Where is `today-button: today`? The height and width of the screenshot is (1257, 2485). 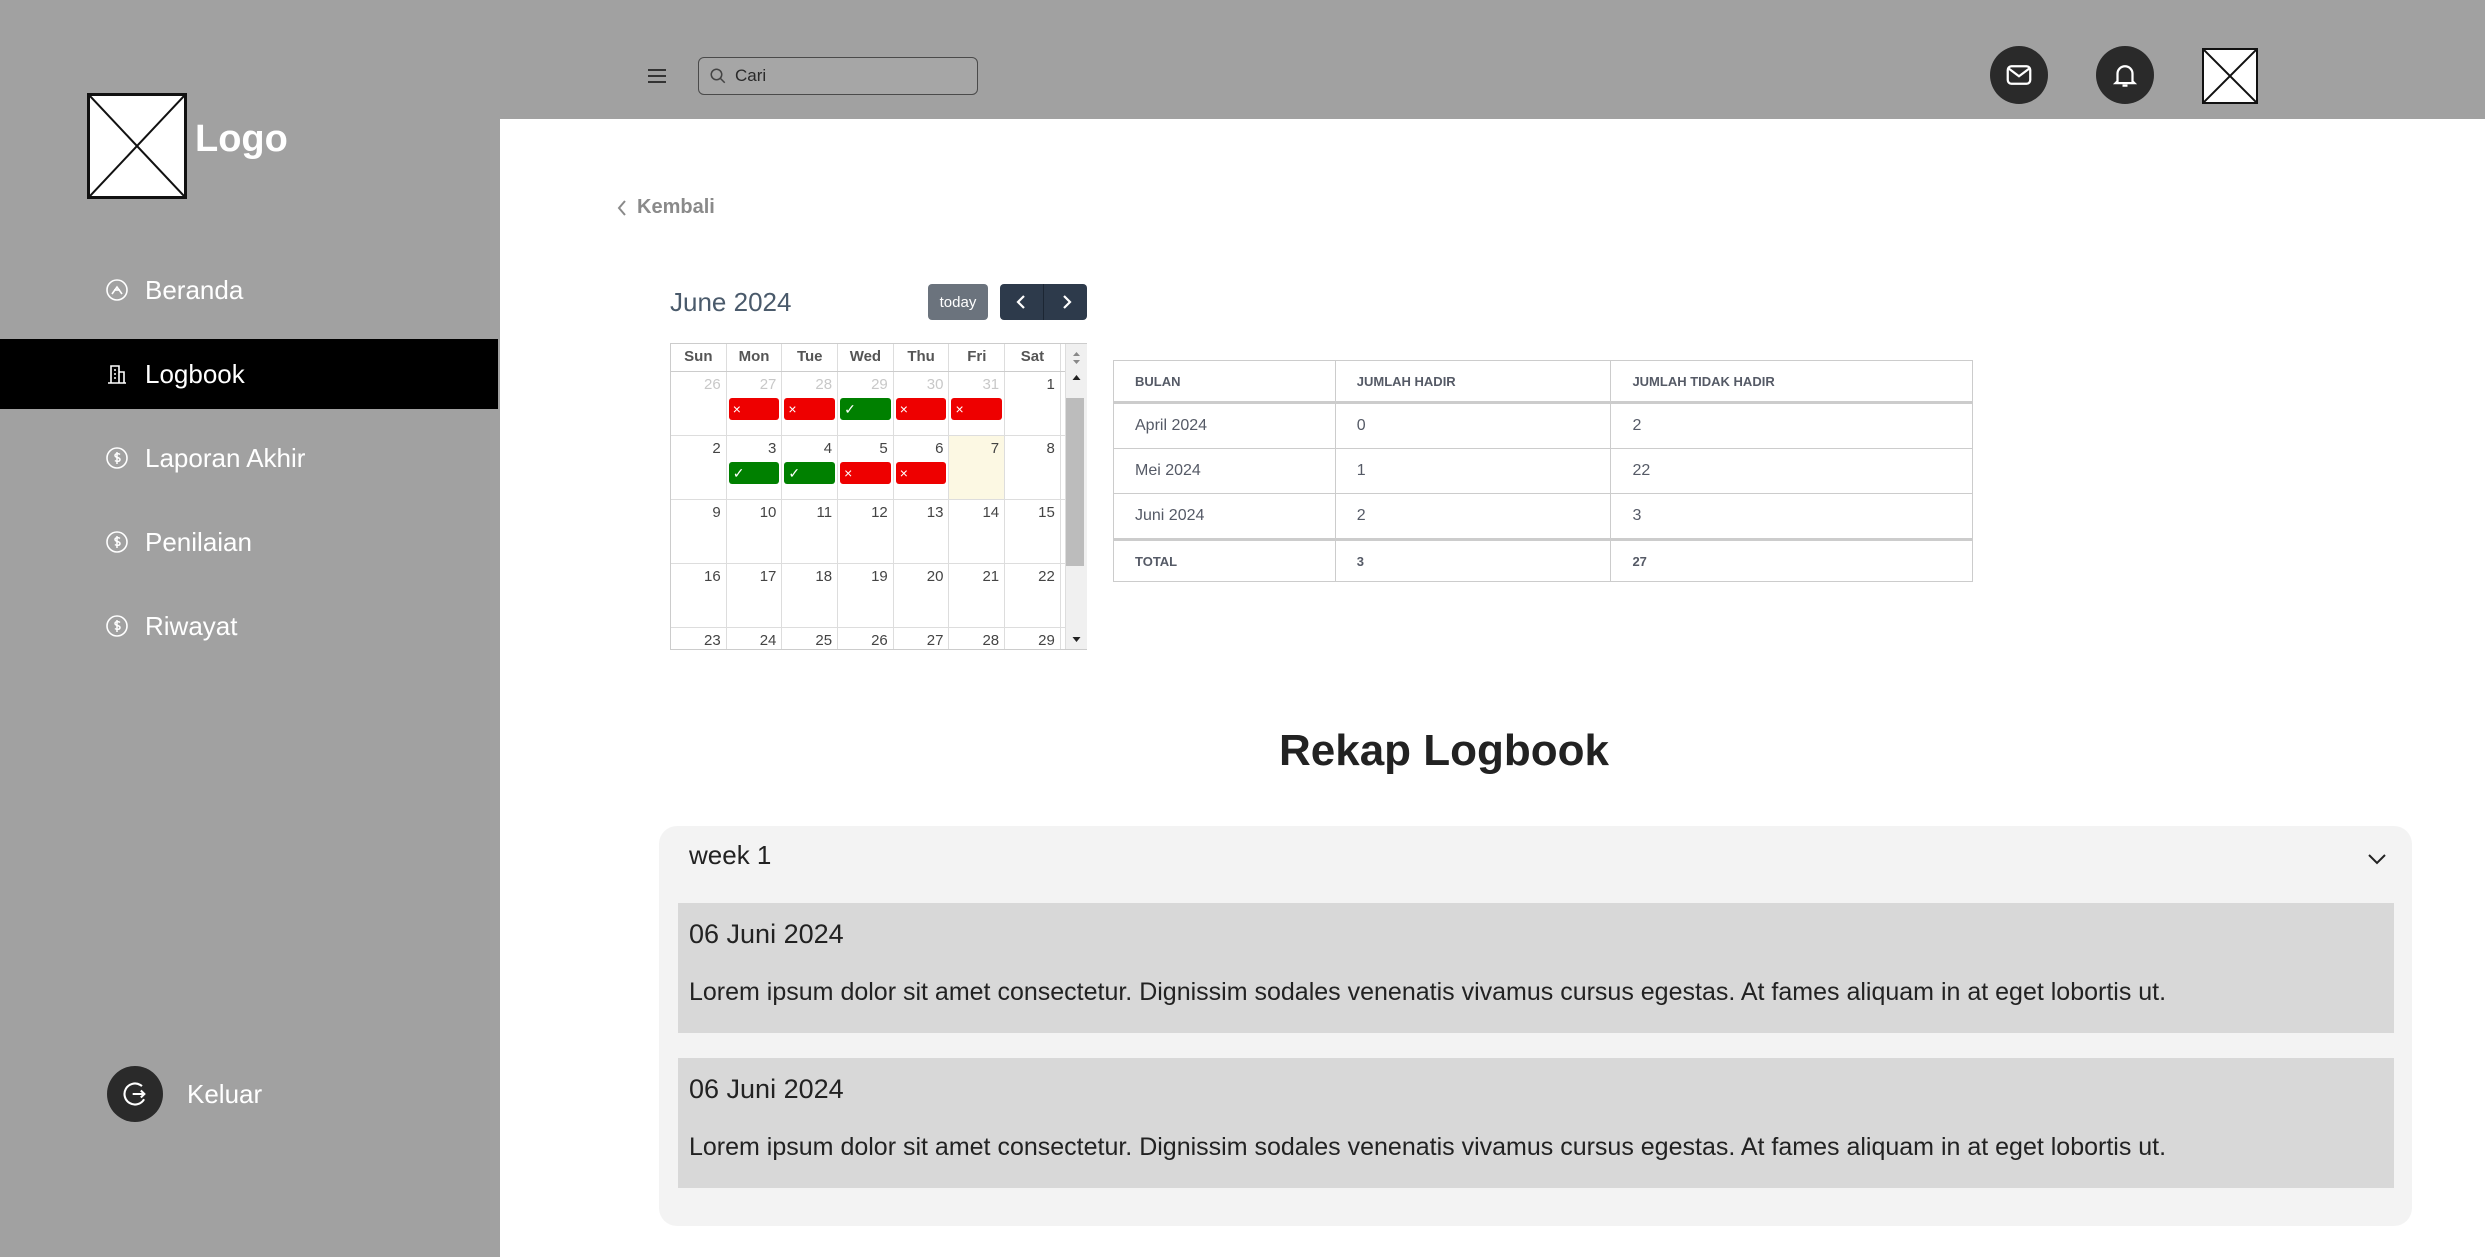 today-button: today is located at coordinates (958, 302).